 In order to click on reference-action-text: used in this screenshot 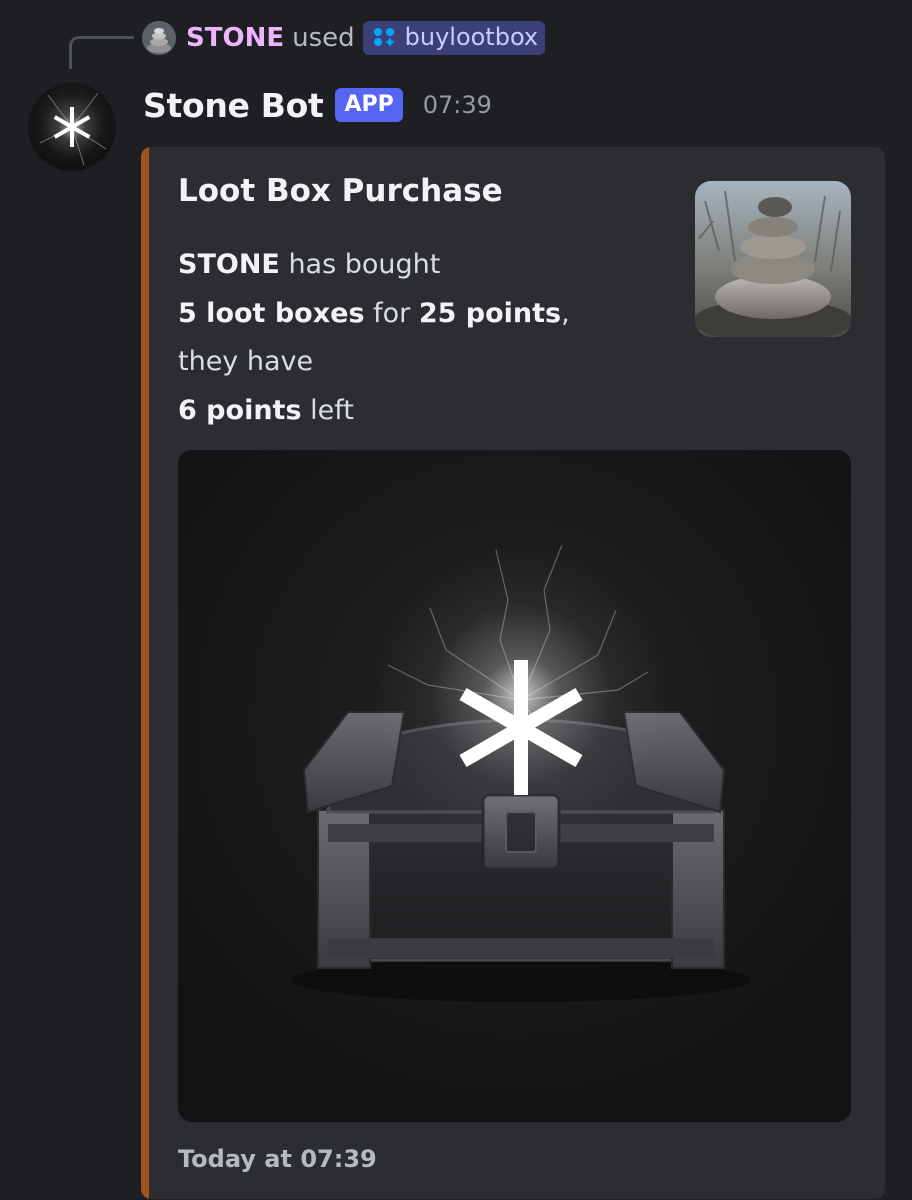, I will do `click(323, 38)`.